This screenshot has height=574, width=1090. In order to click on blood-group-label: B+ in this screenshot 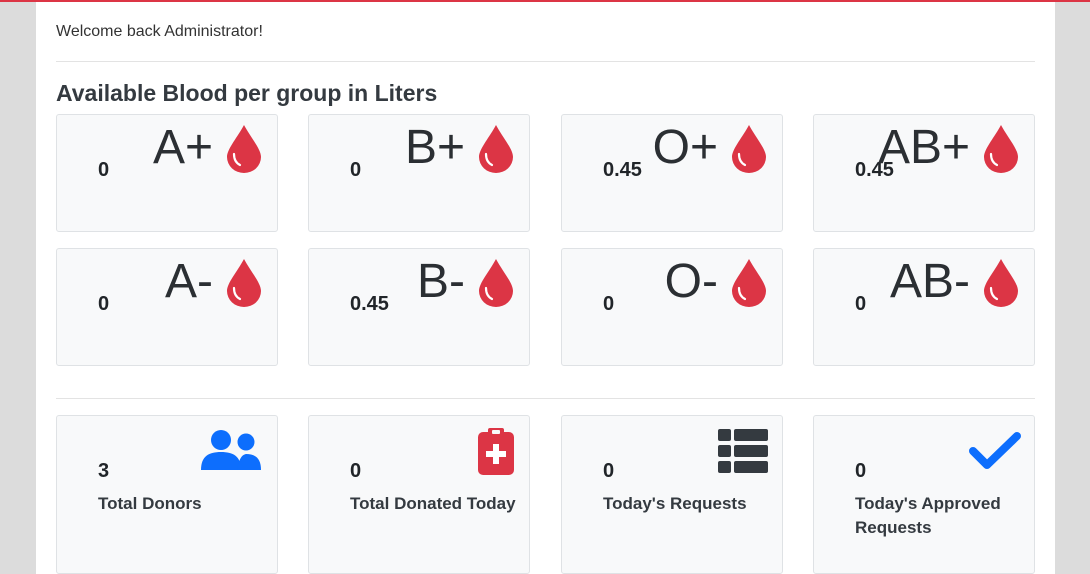, I will do `click(434, 147)`.